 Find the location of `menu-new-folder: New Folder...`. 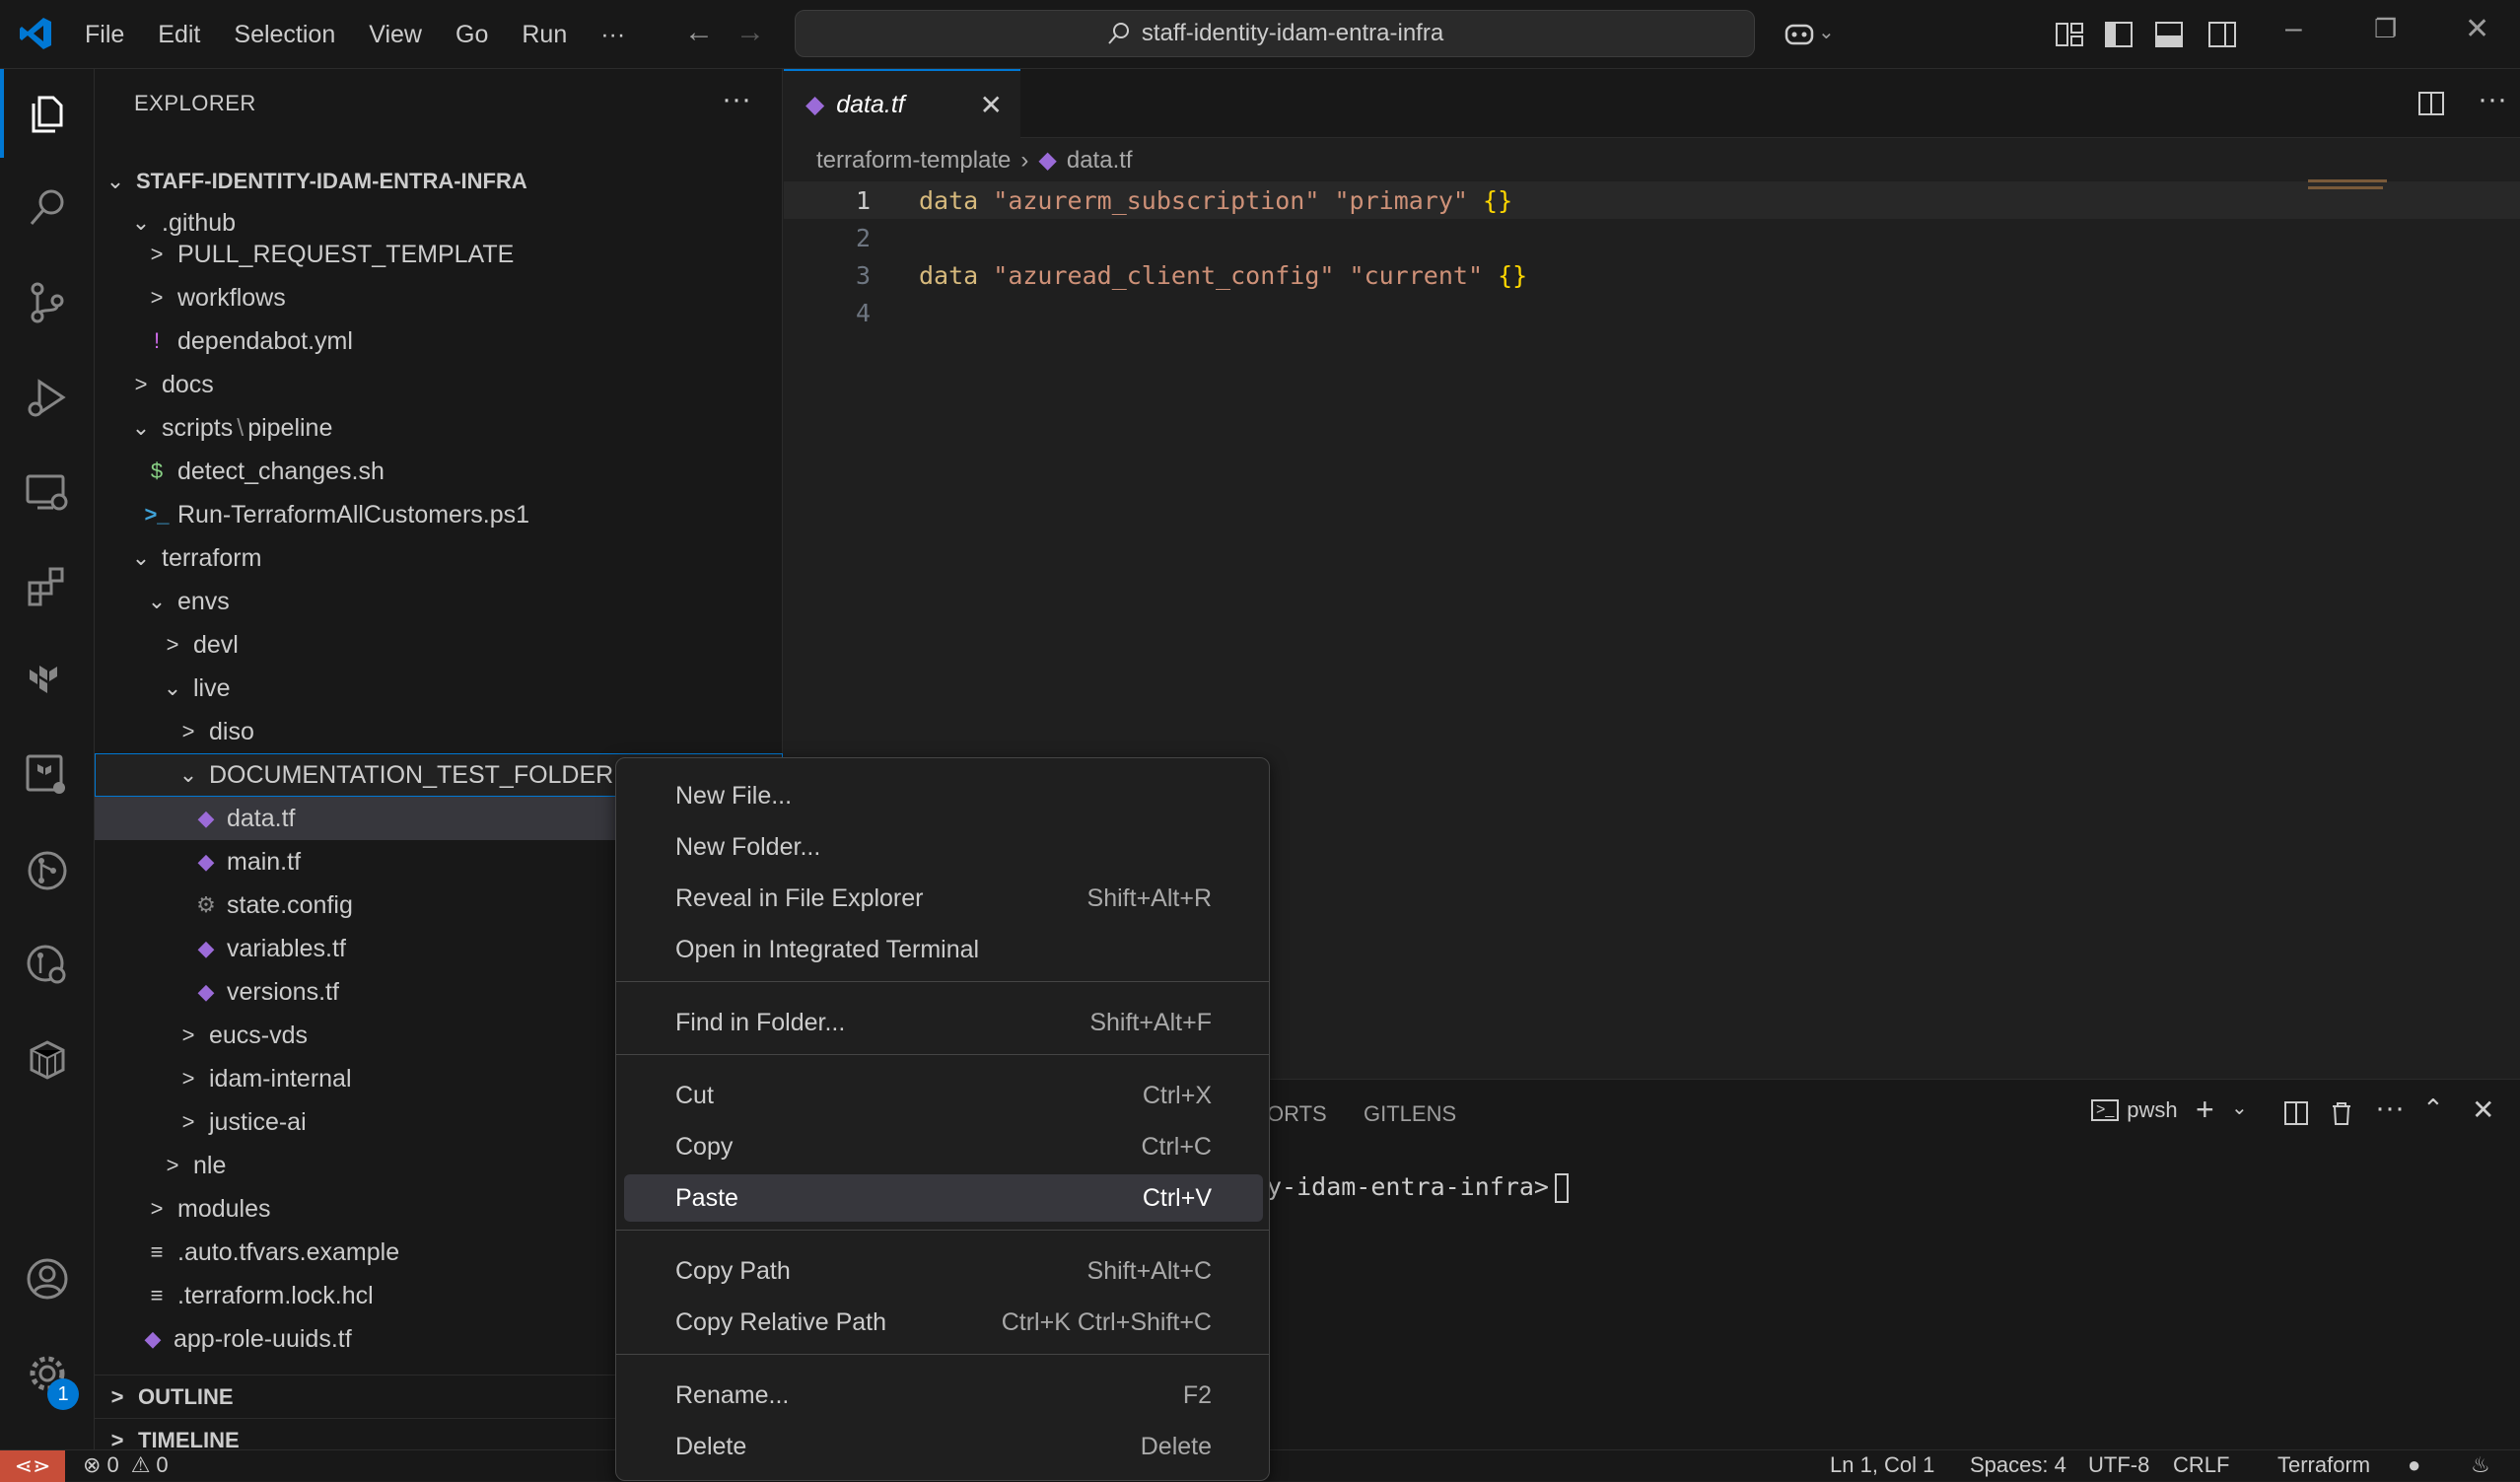

menu-new-folder: New Folder... is located at coordinates (943, 847).